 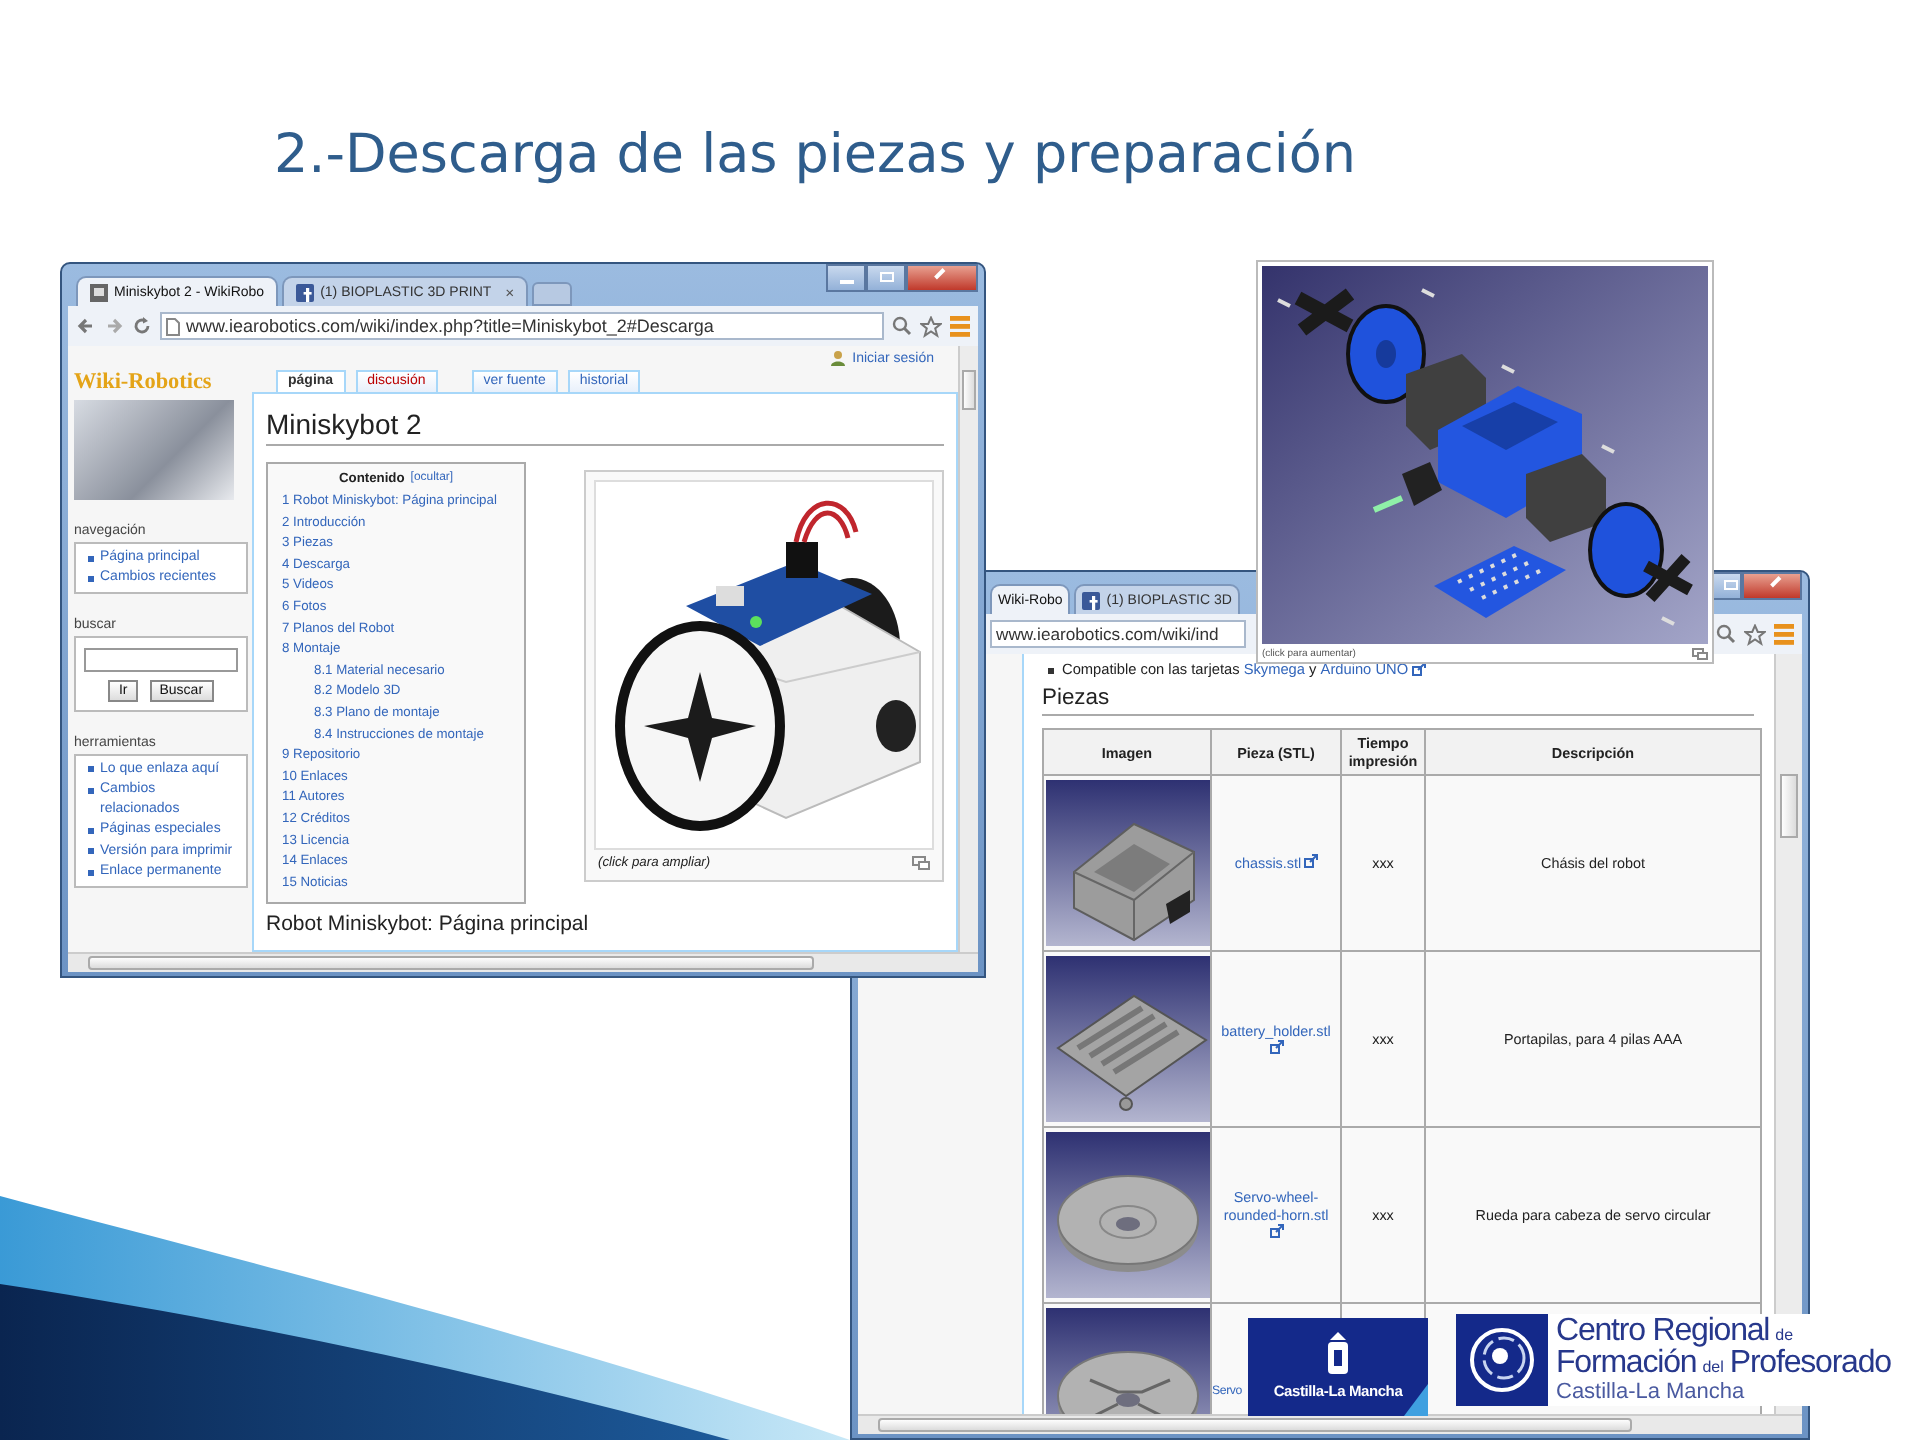 I want to click on address-field: www.iearobotics.com/wiki/ind, so click(x=1118, y=634).